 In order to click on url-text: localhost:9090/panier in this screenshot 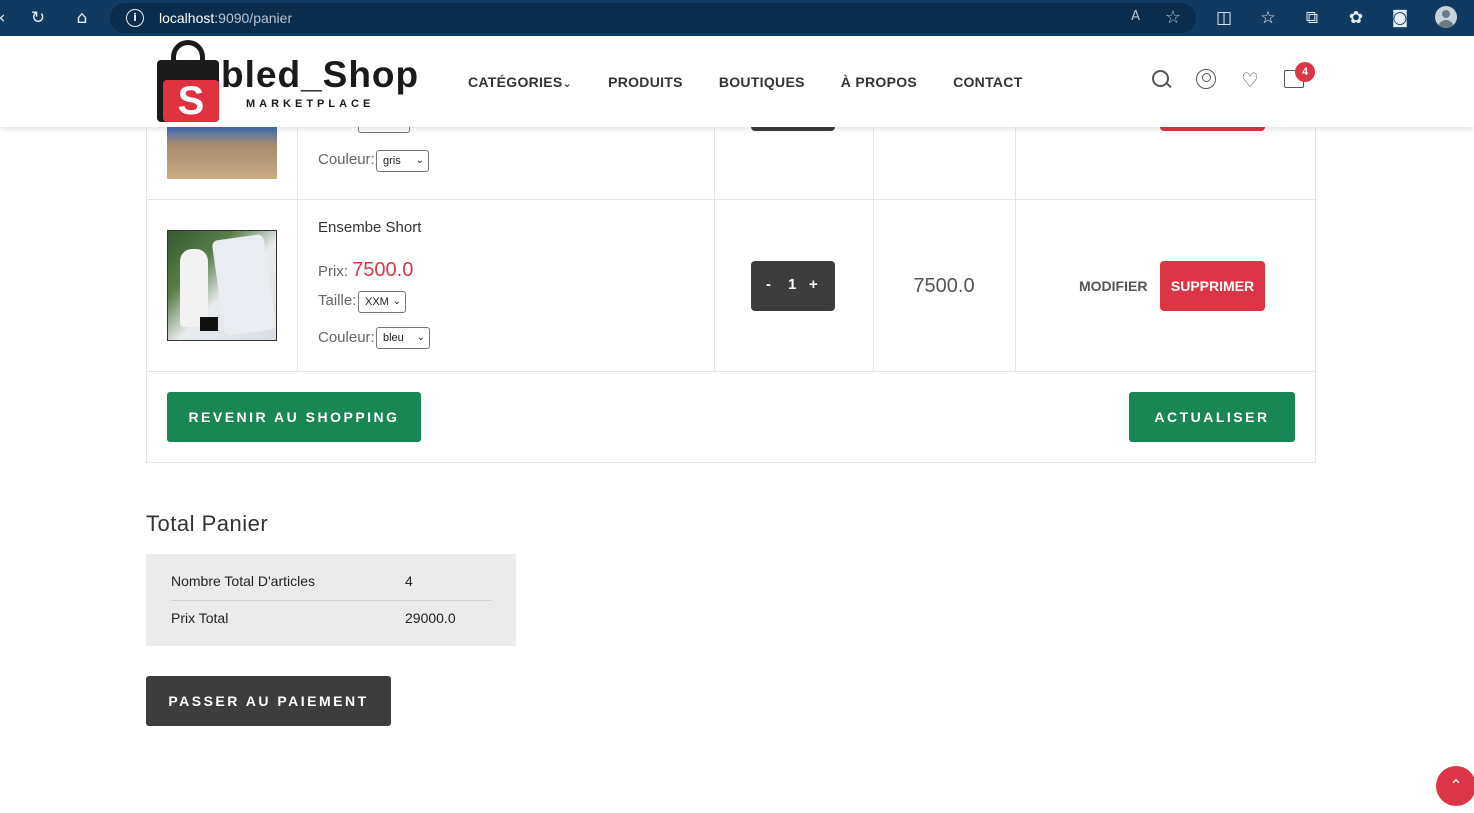, I will do `click(225, 18)`.